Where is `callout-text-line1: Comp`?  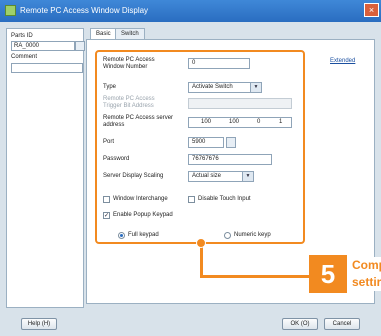 callout-text-line1: Comp is located at coordinates (366, 265).